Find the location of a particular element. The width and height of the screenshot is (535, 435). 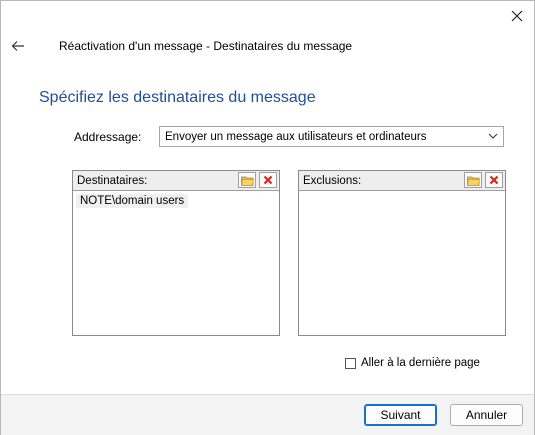

back-button is located at coordinates (18, 46).